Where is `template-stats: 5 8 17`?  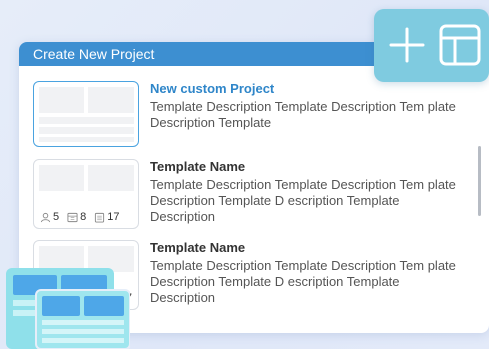 template-stats: 5 8 17 is located at coordinates (80, 217).